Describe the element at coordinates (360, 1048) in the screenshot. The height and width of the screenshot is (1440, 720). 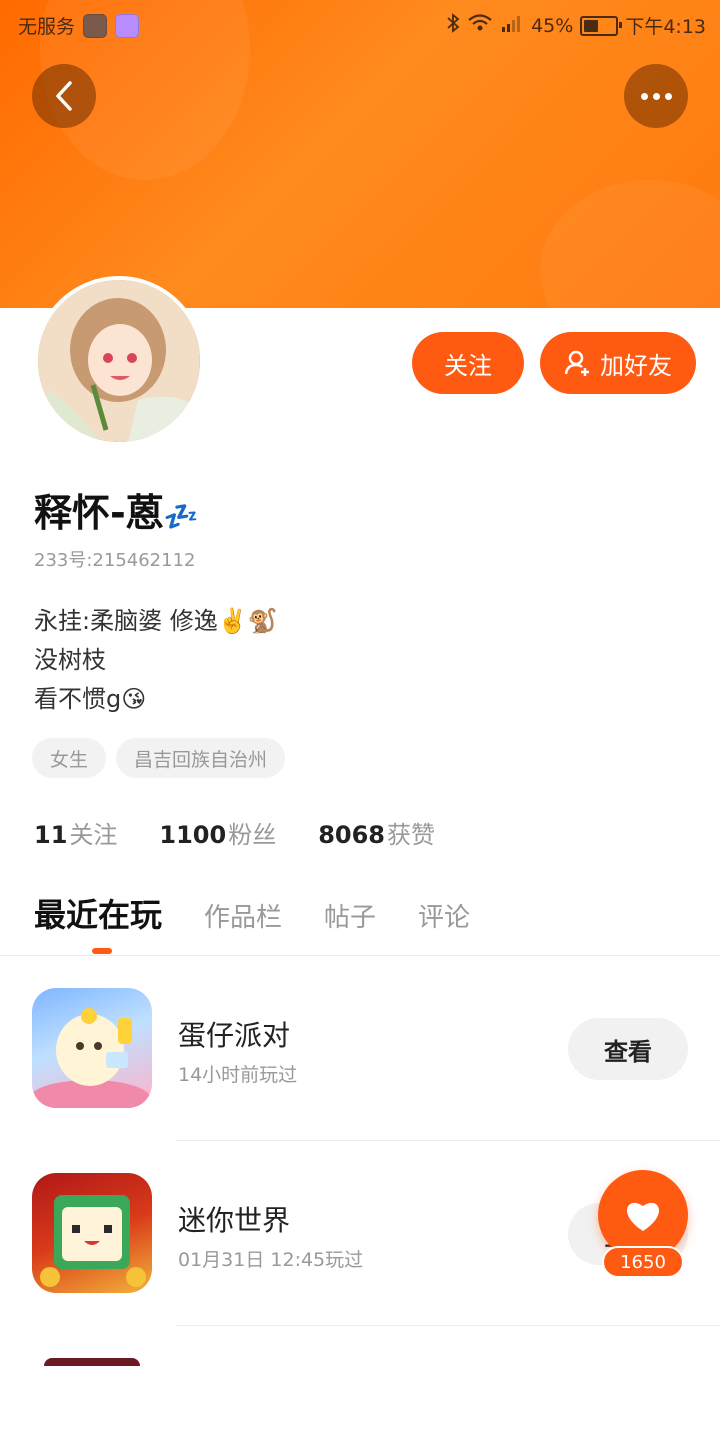
I see `game-list-item: 蛋仔派对 14小时前玩过 查看` at that location.